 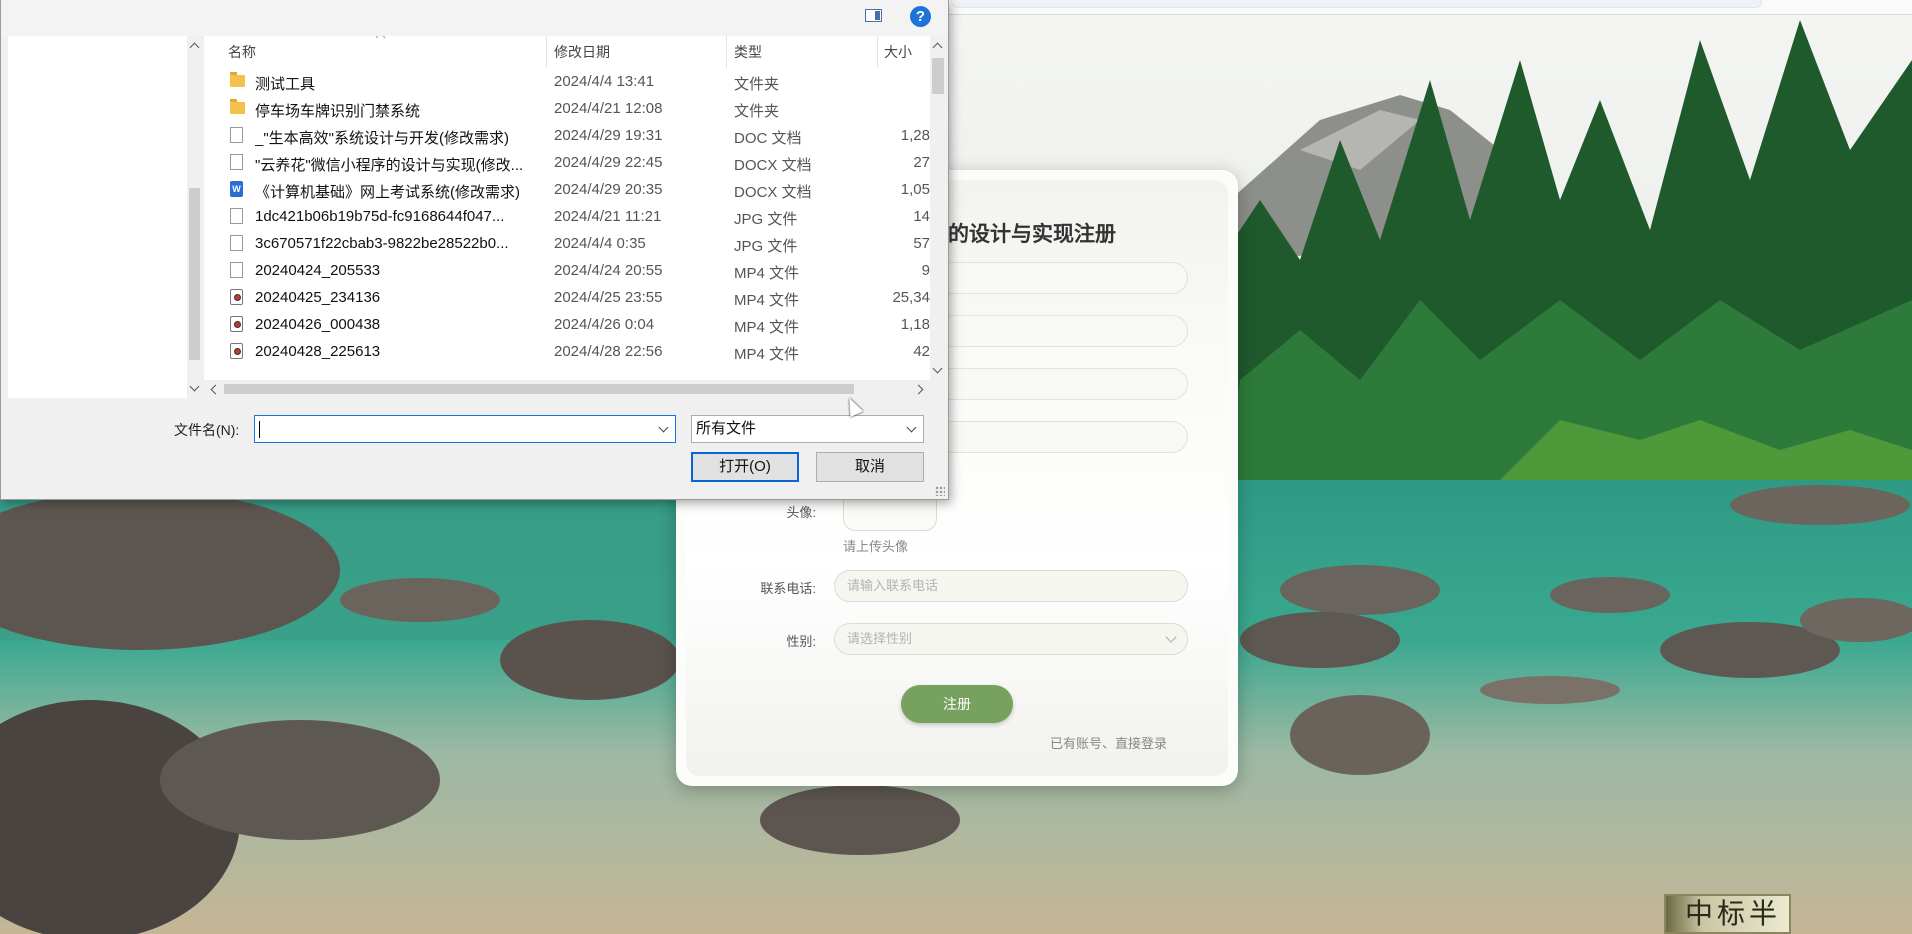 What do you see at coordinates (915, 135) in the screenshot?
I see `file-size: 1,28` at bounding box center [915, 135].